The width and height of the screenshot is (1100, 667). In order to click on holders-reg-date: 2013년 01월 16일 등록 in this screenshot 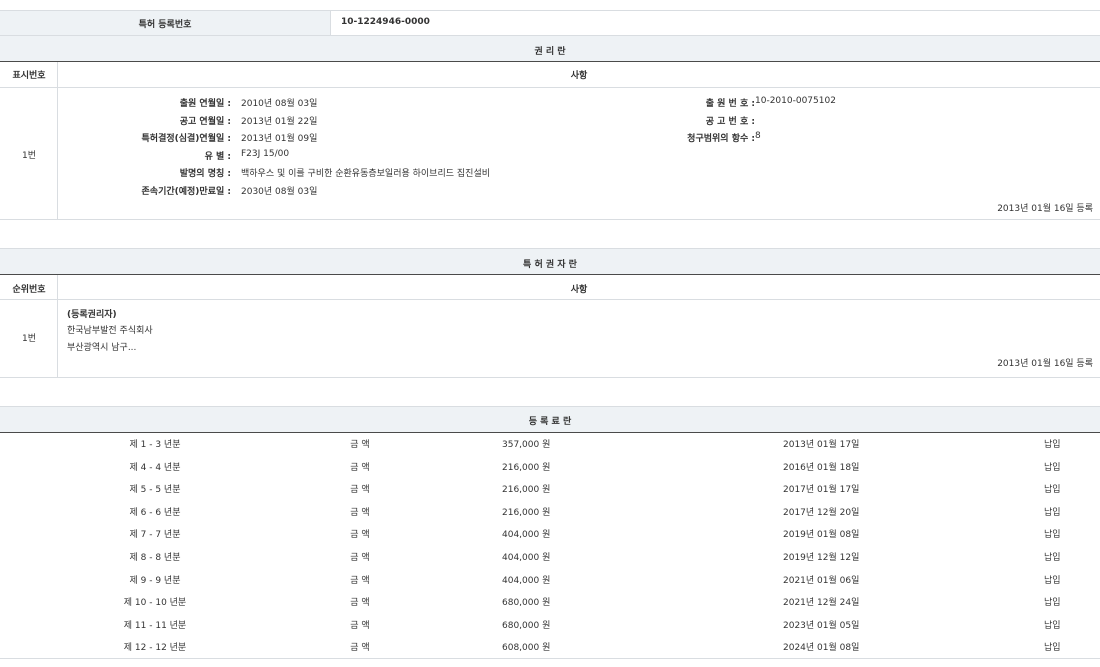, I will do `click(1045, 362)`.